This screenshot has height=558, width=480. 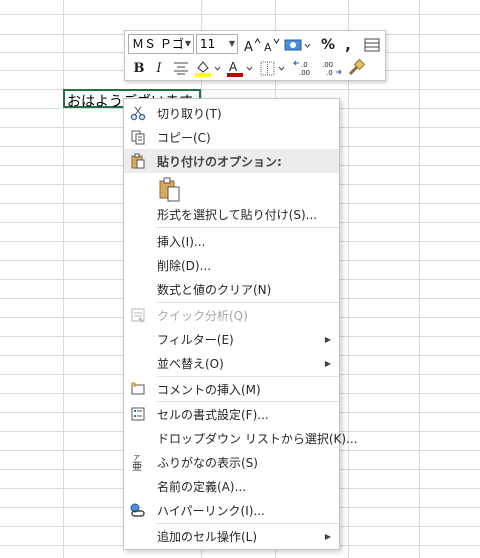 I want to click on decrease-font-size-button: A, so click(x=272, y=45).